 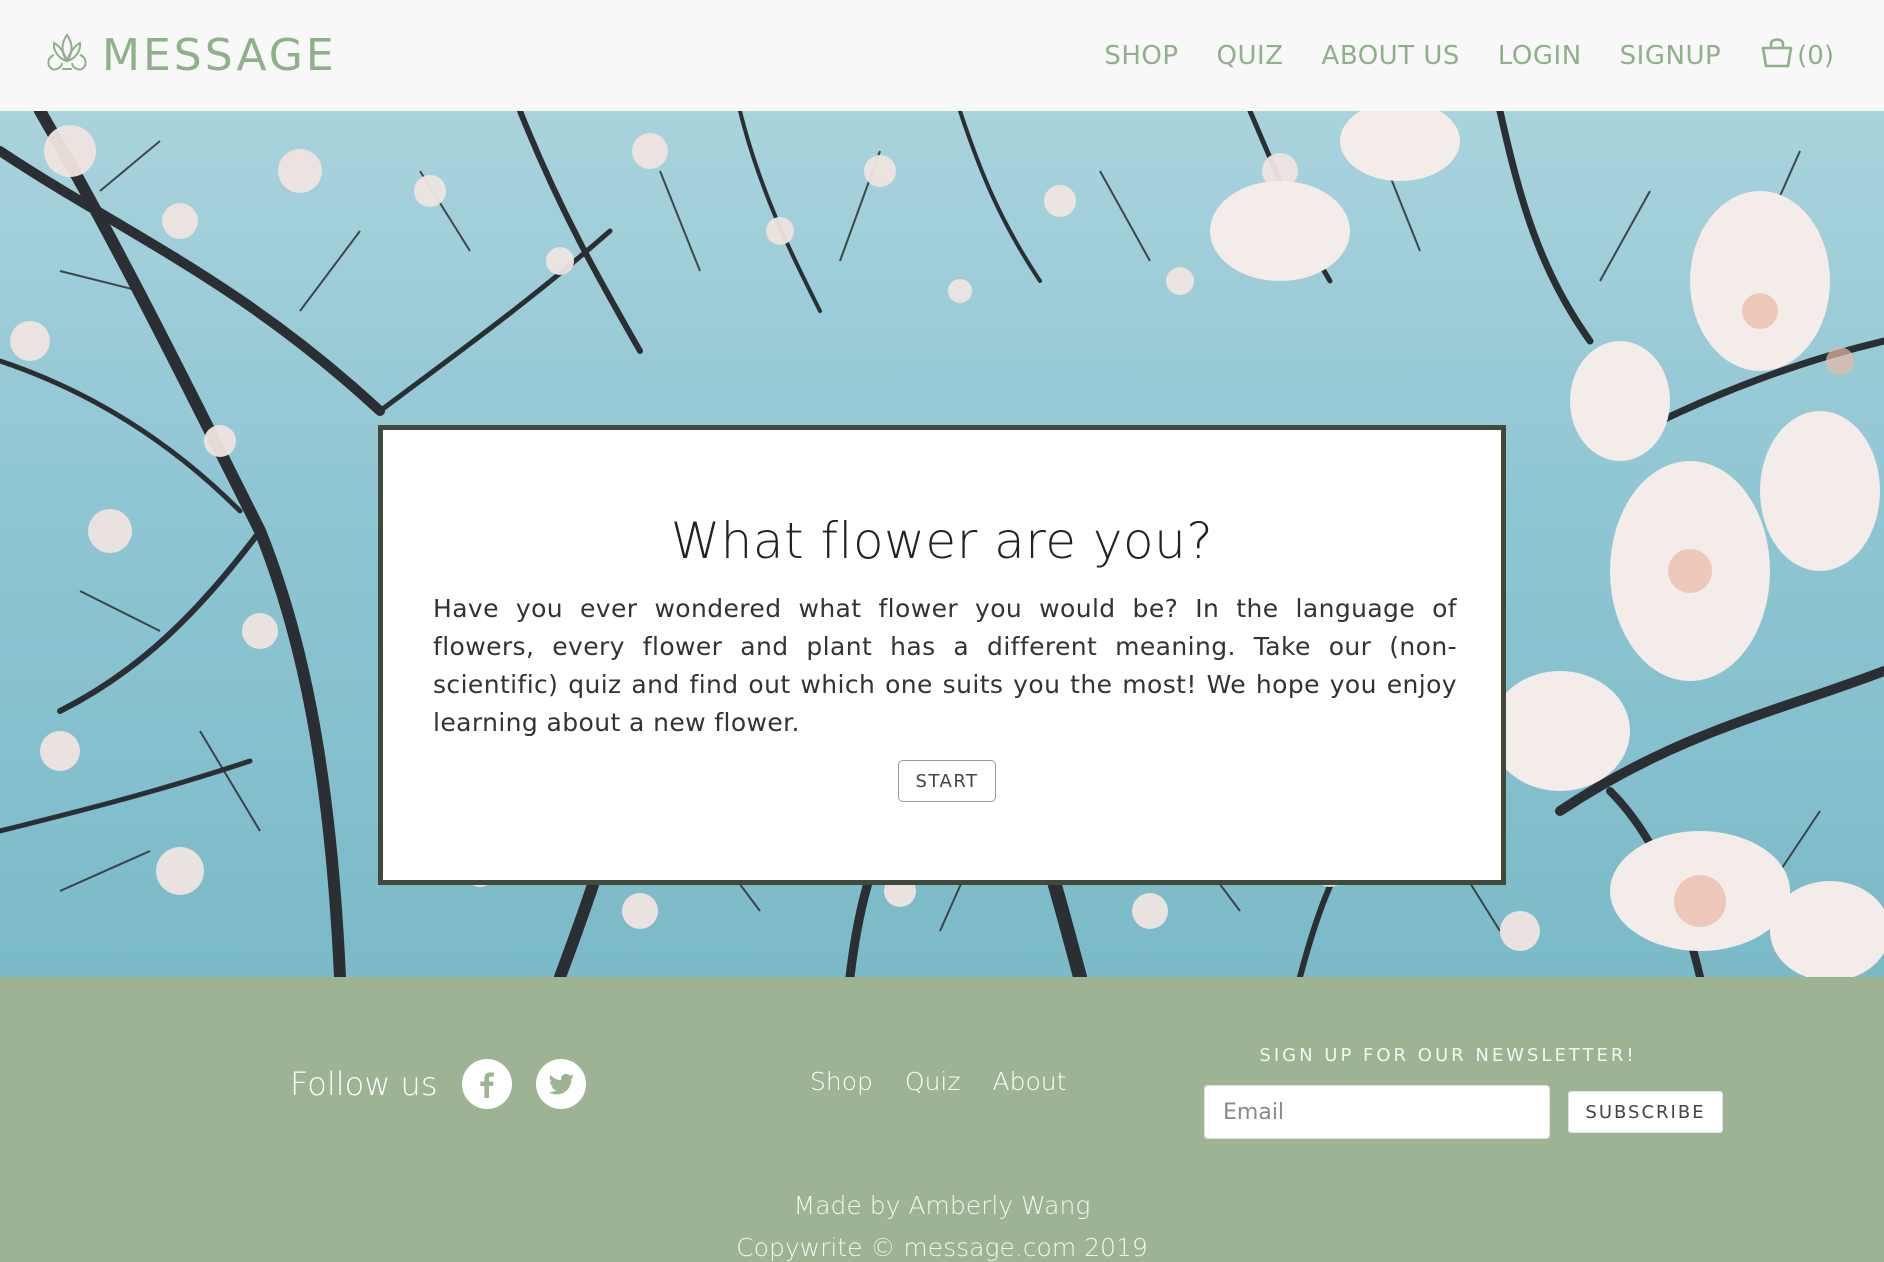 What do you see at coordinates (1645, 1112) in the screenshot?
I see `subscribe-button: SUBSCRIBE` at bounding box center [1645, 1112].